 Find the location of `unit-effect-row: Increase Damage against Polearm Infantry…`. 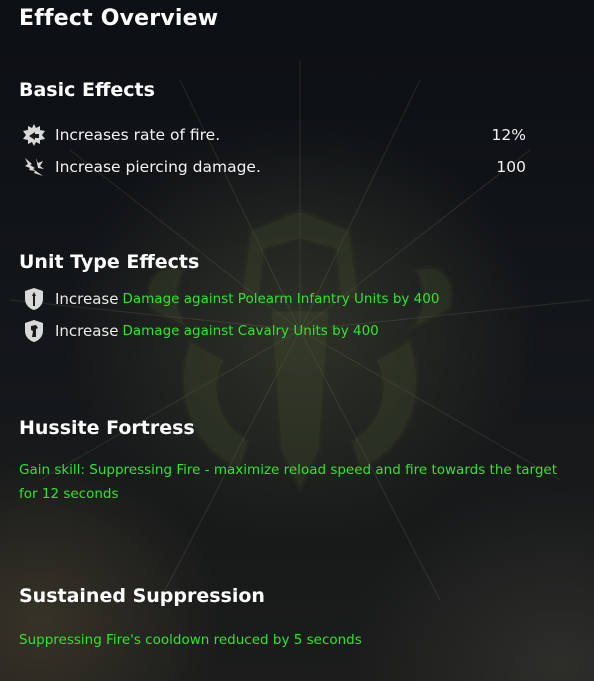

unit-effect-row: Increase Damage against Polearm Infantry… is located at coordinates (274, 299).